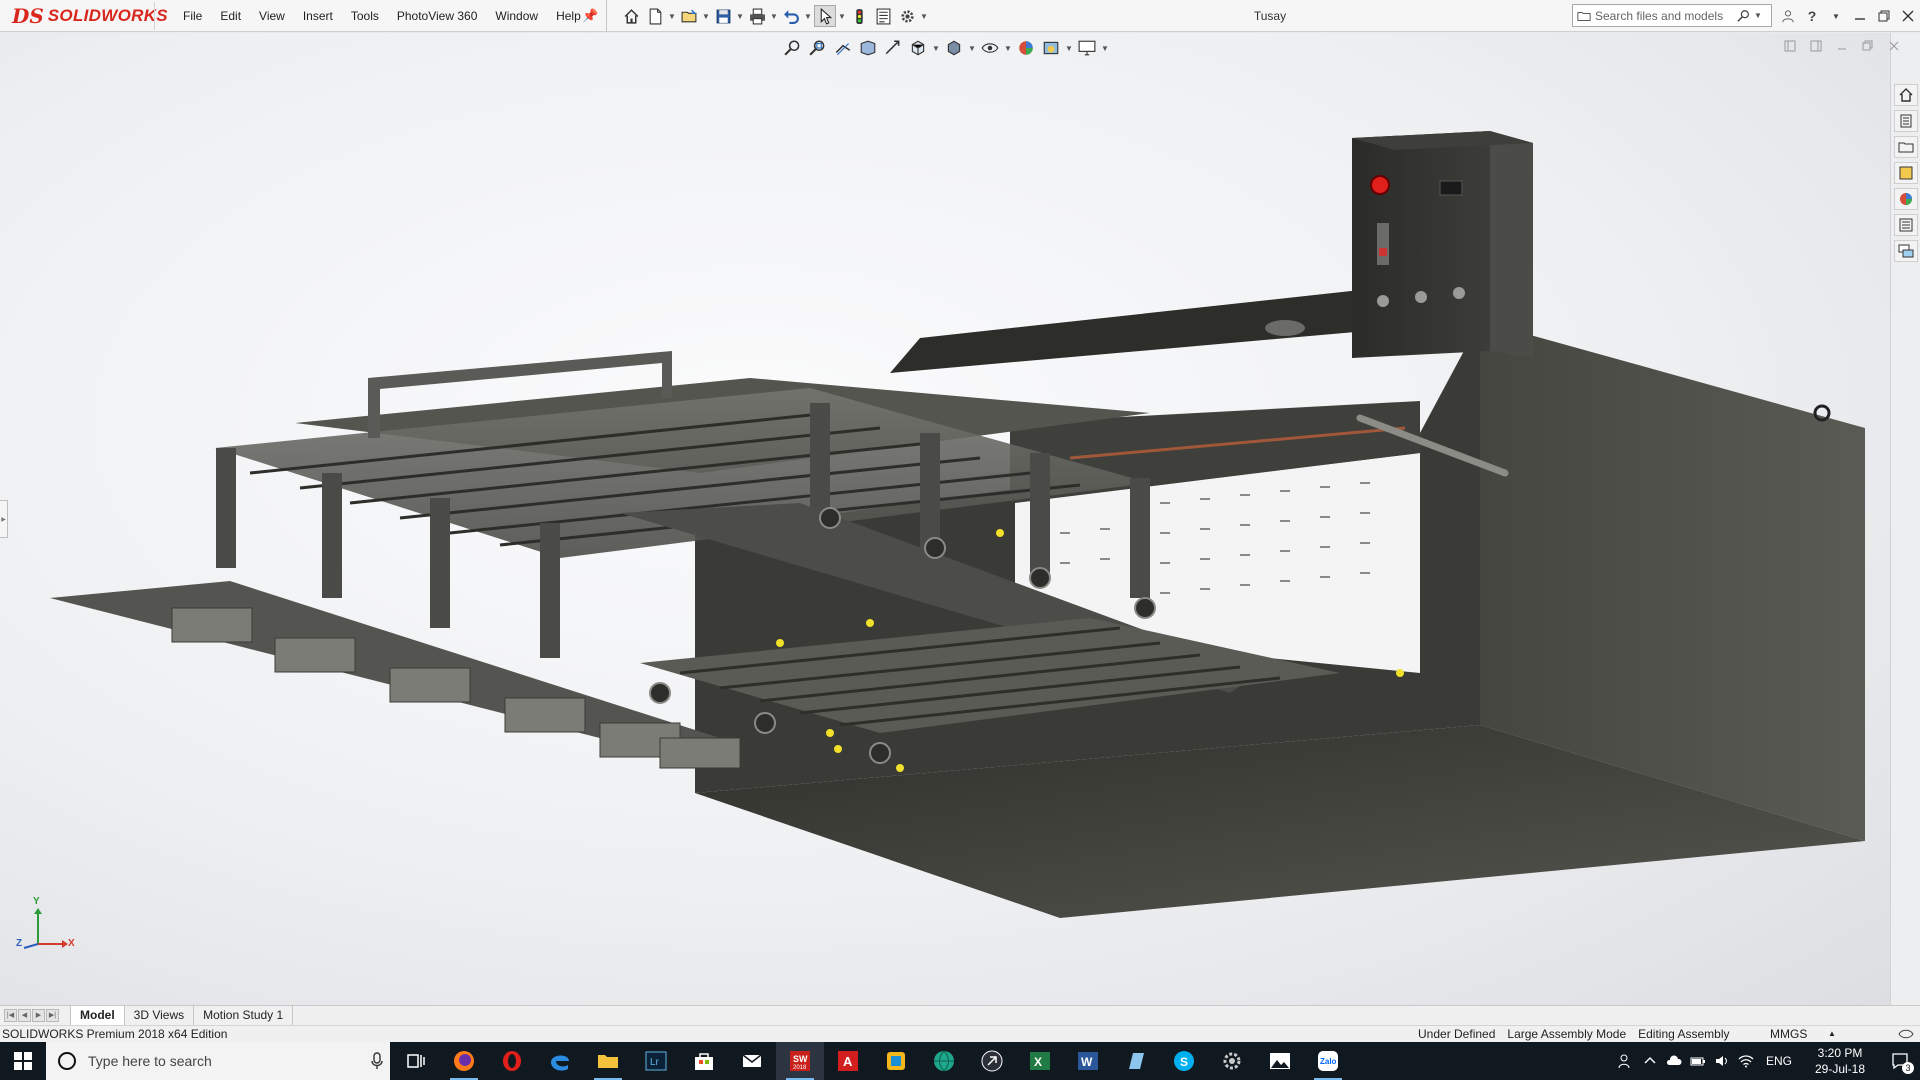 This screenshot has width=1920, height=1080. Describe the element at coordinates (1744, 15) in the screenshot. I see `magnifier-icon` at that location.